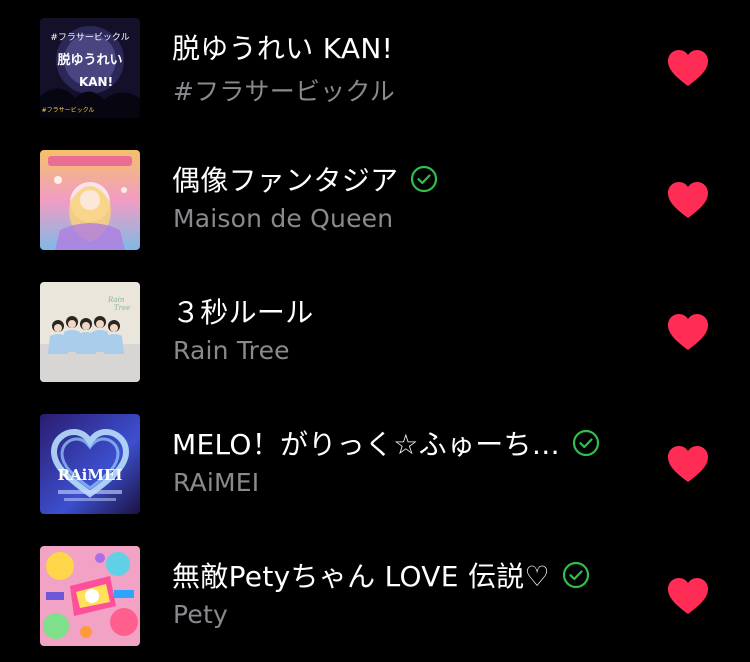 This screenshot has height=662, width=750. I want to click on title-line: 偶像ファンタジア, so click(305, 179).